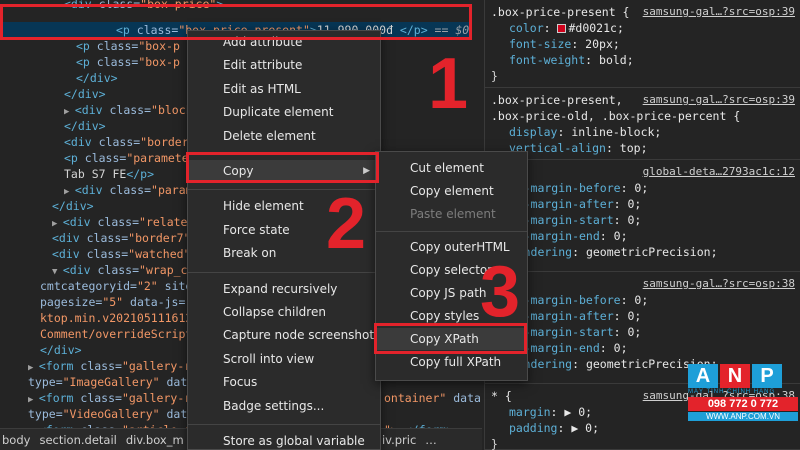 Image resolution: width=800 pixels, height=450 pixels. What do you see at coordinates (501, 396) in the screenshot?
I see `css-selector: * {` at bounding box center [501, 396].